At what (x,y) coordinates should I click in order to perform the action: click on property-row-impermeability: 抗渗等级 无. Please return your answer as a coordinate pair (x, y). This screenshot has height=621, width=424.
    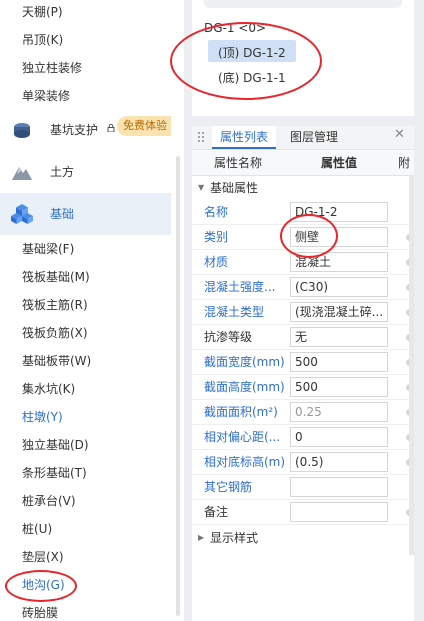
    Looking at the image, I should click on (303, 337).